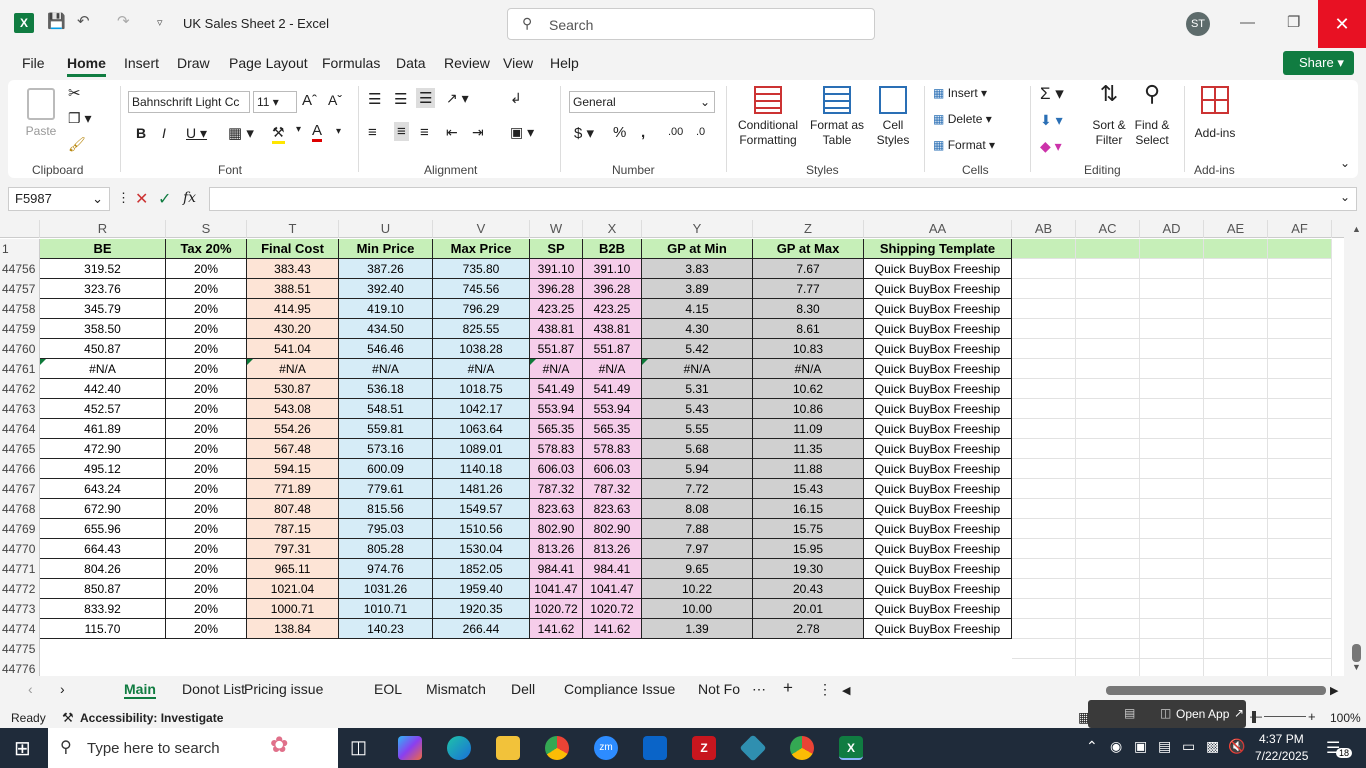  I want to click on cell: 1140.18, so click(481, 469).